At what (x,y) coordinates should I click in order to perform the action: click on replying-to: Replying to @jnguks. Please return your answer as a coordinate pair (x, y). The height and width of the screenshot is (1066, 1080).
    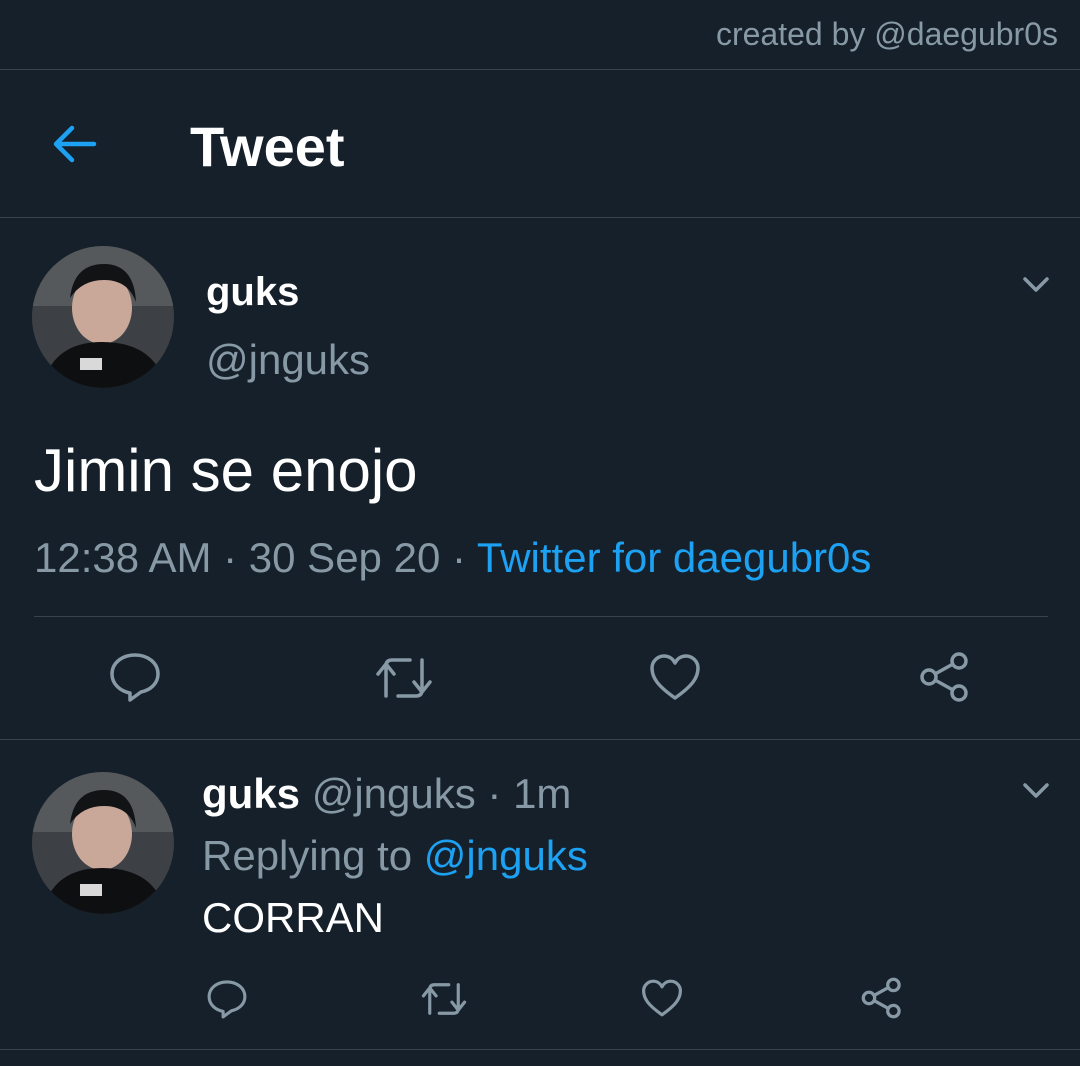
    Looking at the image, I should click on (395, 856).